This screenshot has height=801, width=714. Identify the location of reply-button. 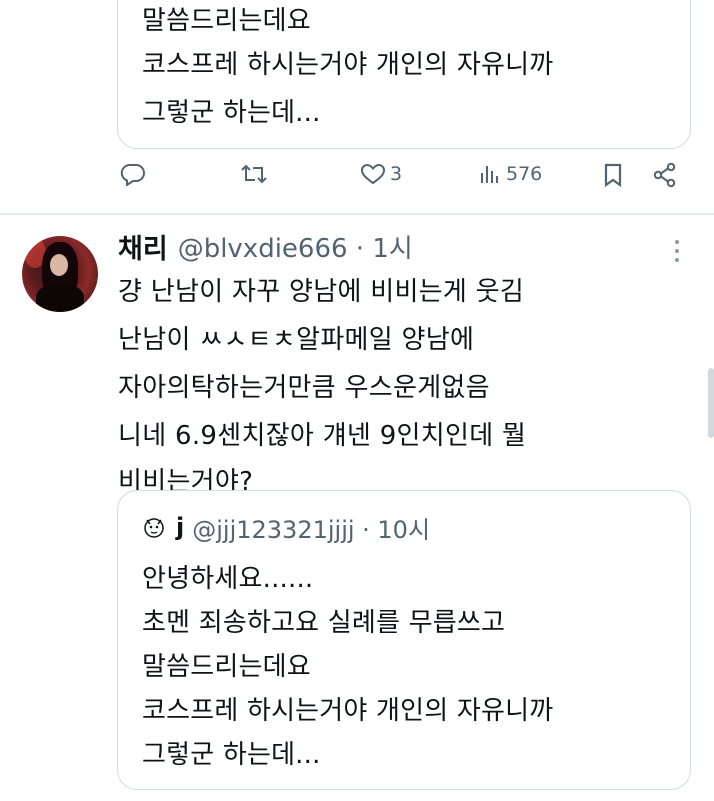
(135, 174).